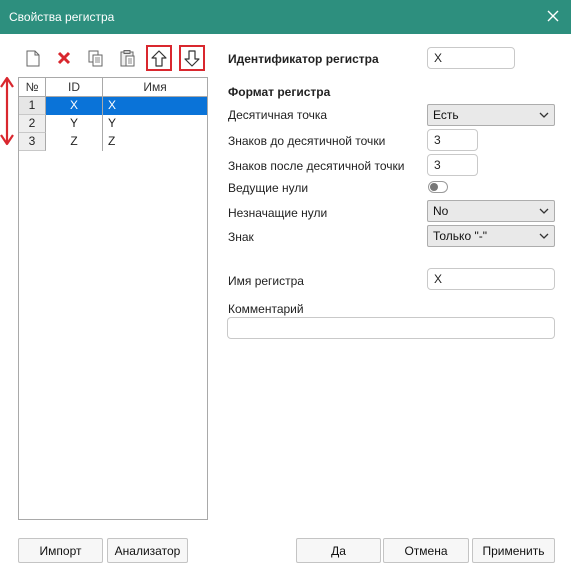  I want to click on digits-before-label: Знаков до десятичной точки, so click(307, 141).